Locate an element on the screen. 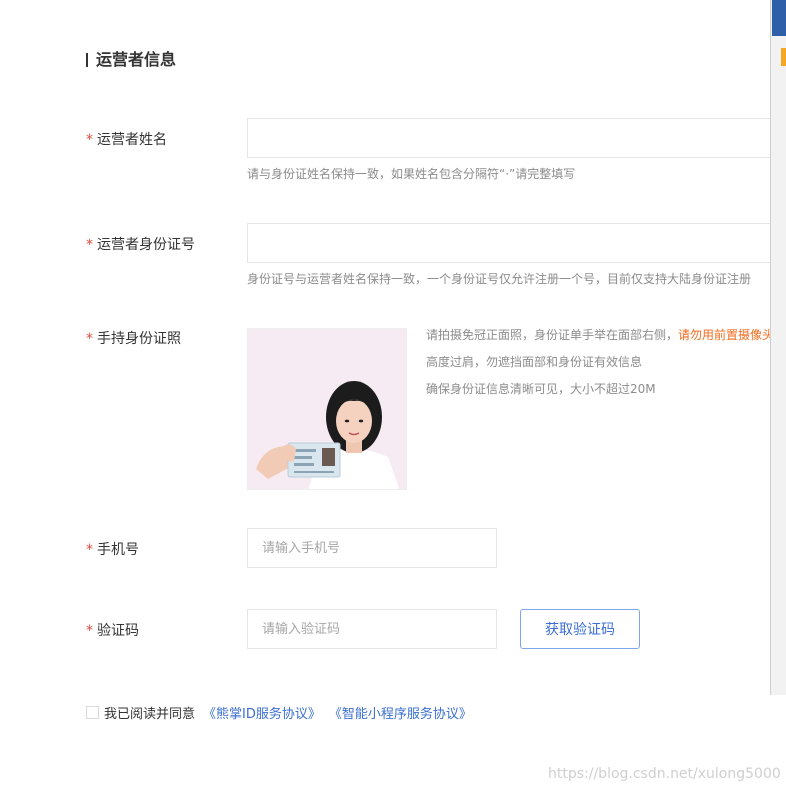  code-input is located at coordinates (372, 629).